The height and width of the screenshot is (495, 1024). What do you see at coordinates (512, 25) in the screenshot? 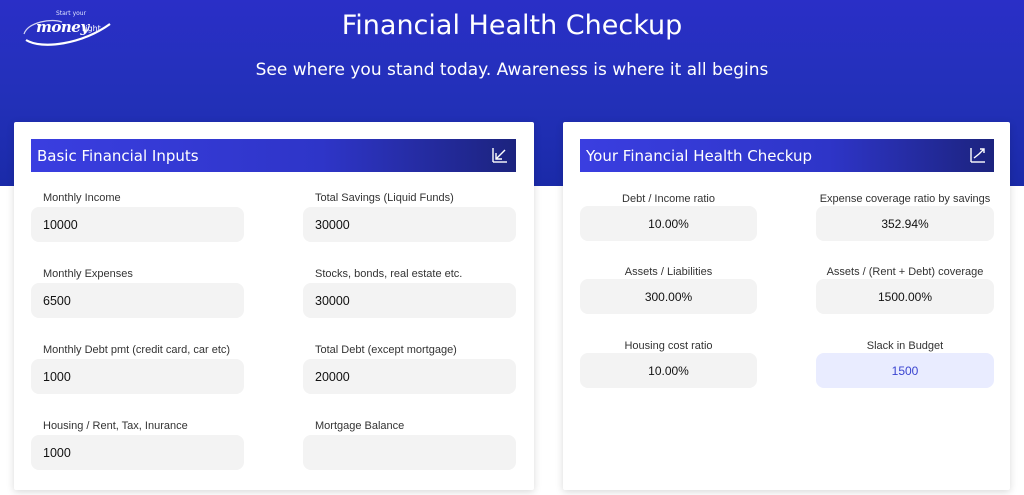
I see `page-title: Financial Health Checkup` at bounding box center [512, 25].